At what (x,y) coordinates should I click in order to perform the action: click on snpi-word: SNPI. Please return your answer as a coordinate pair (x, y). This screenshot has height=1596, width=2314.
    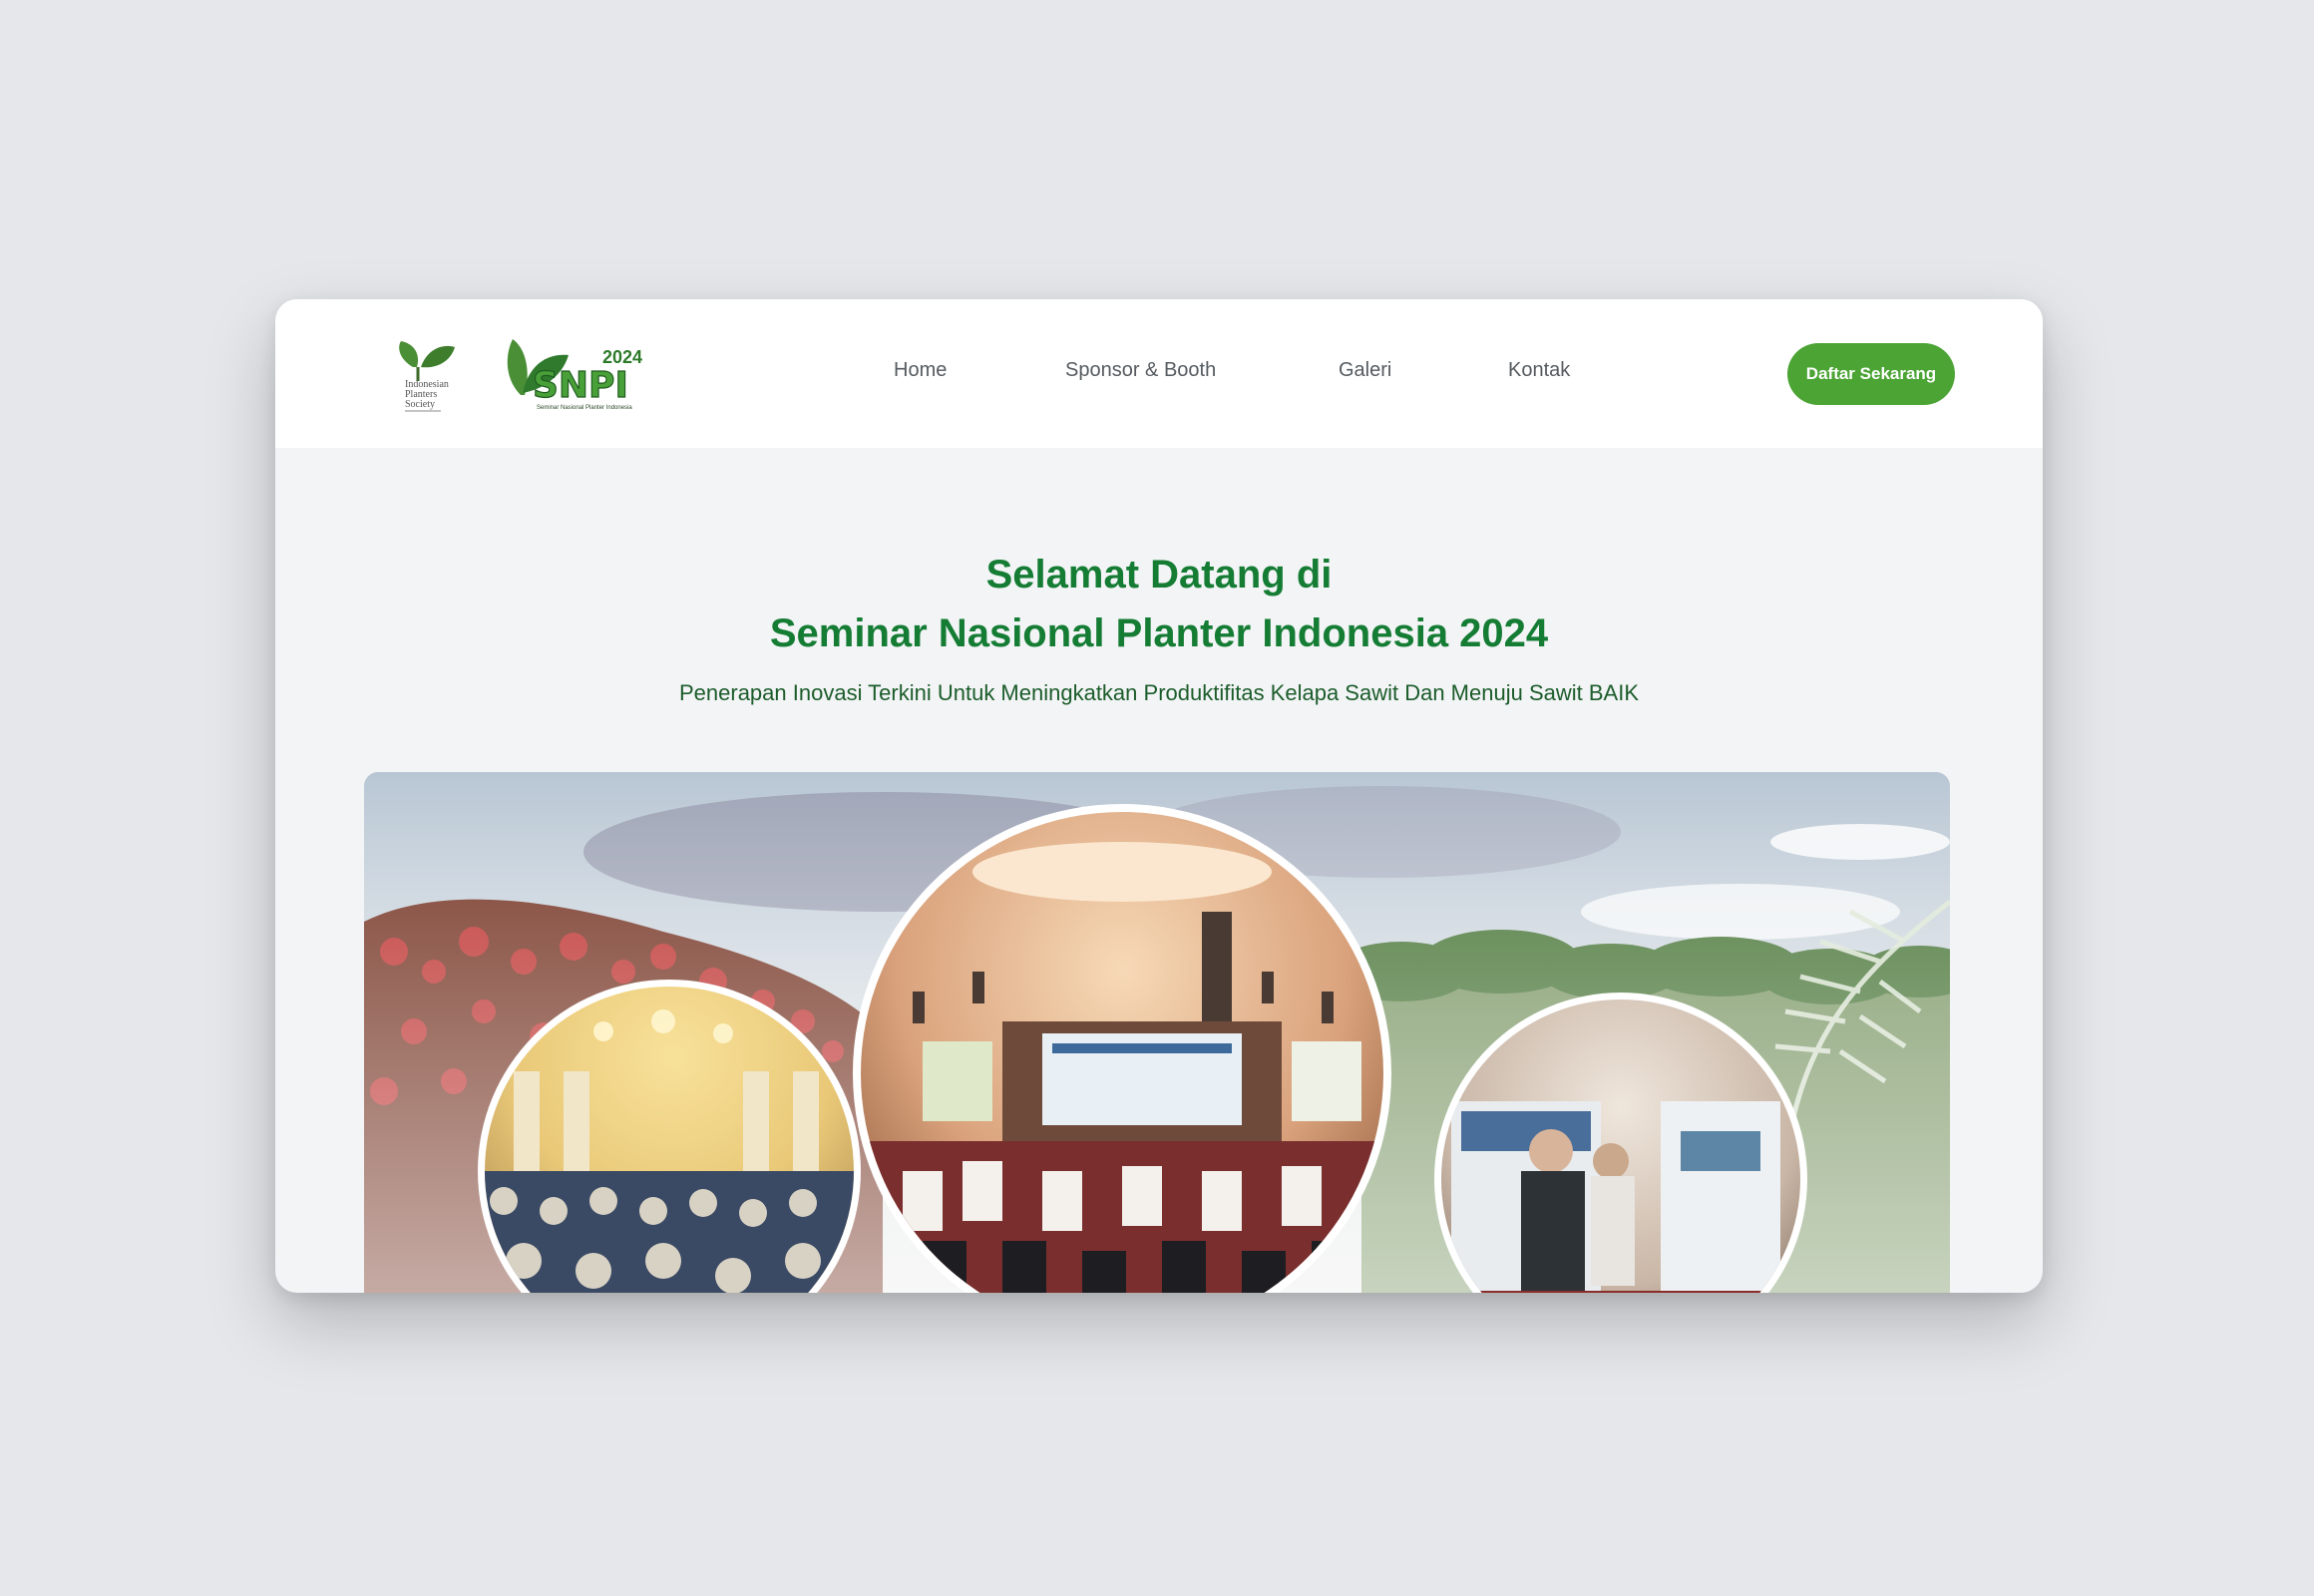
    Looking at the image, I should click on (580, 385).